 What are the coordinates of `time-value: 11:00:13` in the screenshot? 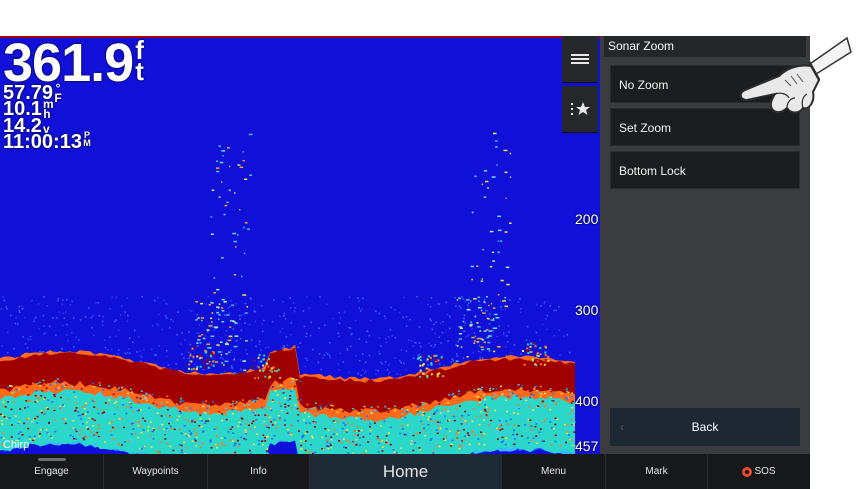 It's located at (42, 142).